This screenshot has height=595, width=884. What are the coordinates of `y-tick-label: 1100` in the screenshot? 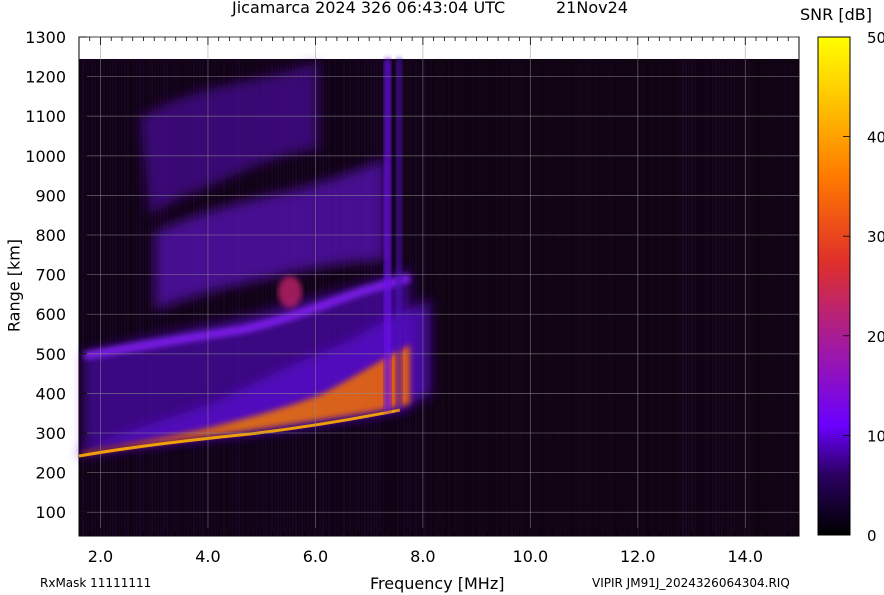 It's located at (45, 116).